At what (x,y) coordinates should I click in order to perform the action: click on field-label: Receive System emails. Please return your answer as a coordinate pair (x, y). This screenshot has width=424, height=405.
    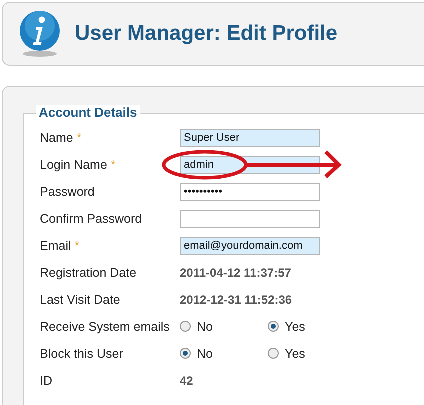
    Looking at the image, I should click on (105, 327).